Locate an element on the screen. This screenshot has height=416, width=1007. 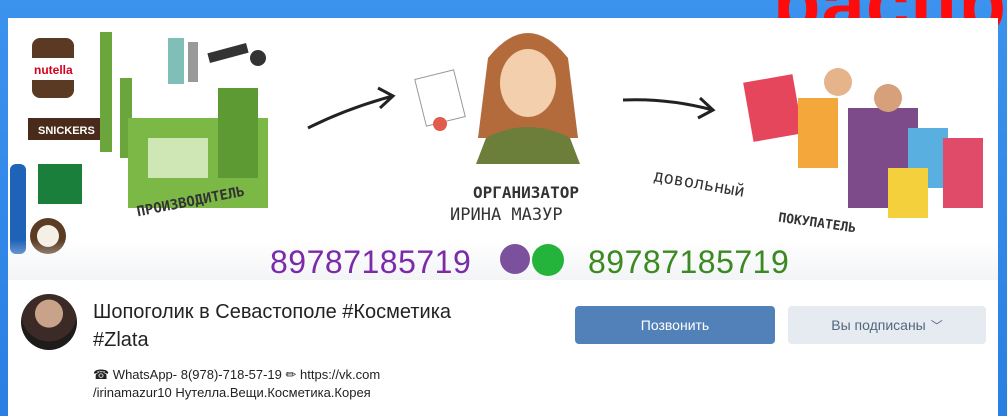
title-line-1: Шопоголик в Севастополе #Косметика is located at coordinates (272, 312).